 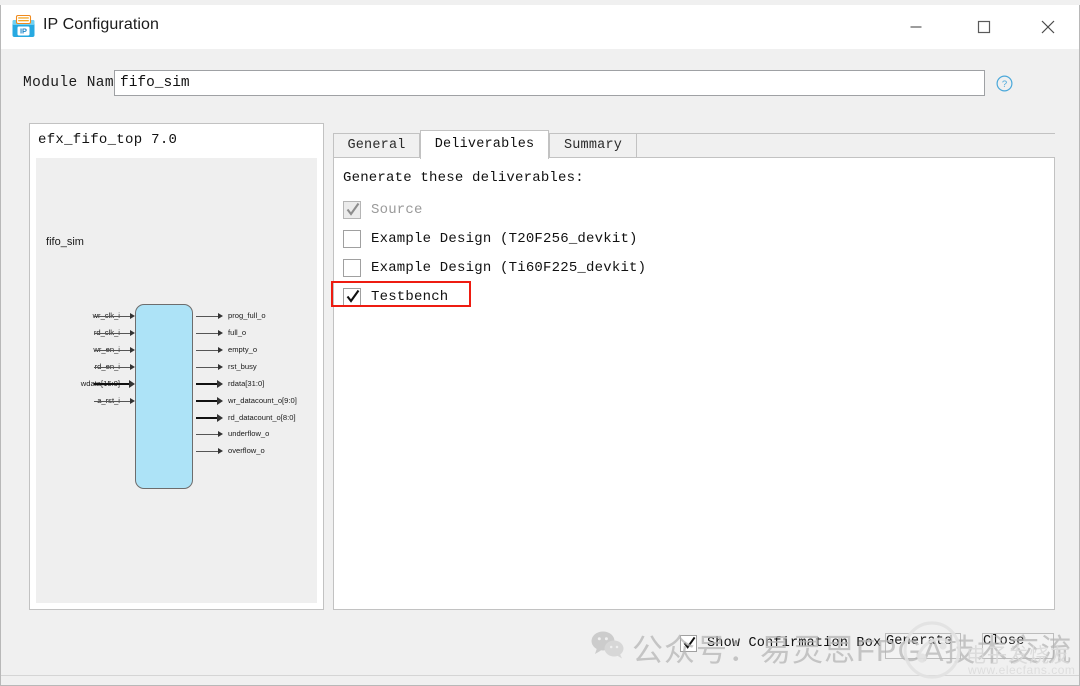 I want to click on checkbox-row-show-confirmation-box: Show Confirmation Box, so click(x=780, y=643).